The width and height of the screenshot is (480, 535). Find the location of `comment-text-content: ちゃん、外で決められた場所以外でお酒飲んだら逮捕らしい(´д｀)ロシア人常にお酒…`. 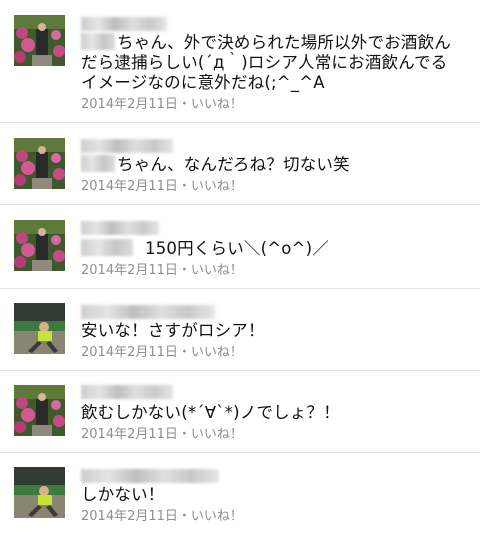

comment-text-content: ちゃん、外で決められた場所以外でお酒飲んだら逮捕らしい(´д｀)ロシア人常にお酒… is located at coordinates (266, 62).